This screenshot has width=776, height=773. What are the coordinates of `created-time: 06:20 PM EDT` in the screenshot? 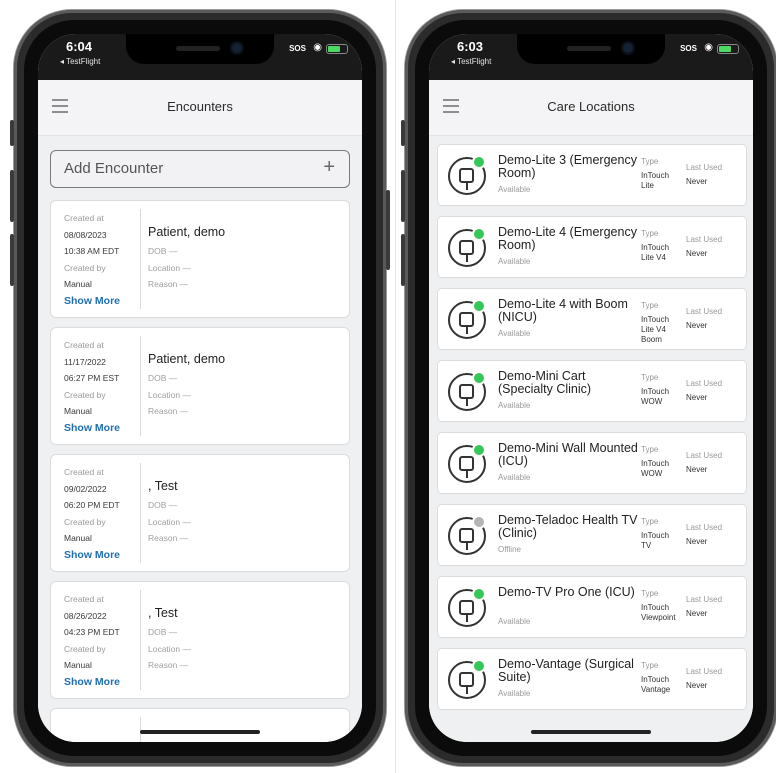 It's located at (92, 505).